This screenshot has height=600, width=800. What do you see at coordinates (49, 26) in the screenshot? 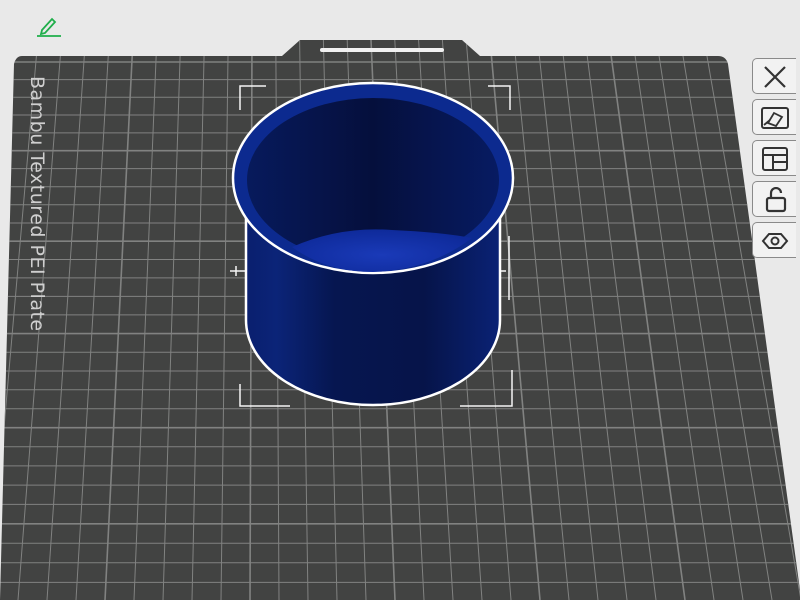
I see `edit-pencil-icon` at bounding box center [49, 26].